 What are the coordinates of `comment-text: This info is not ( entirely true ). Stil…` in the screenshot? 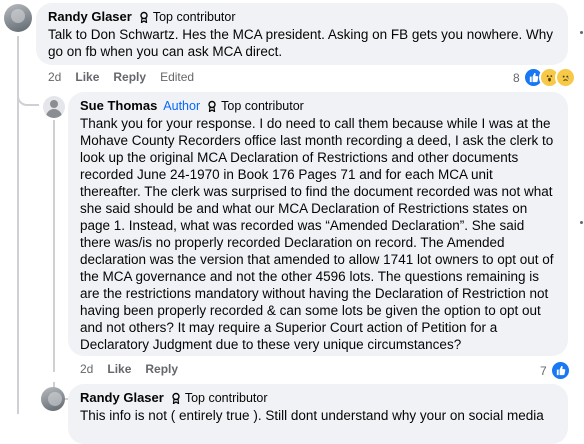 It's located at (312, 415).